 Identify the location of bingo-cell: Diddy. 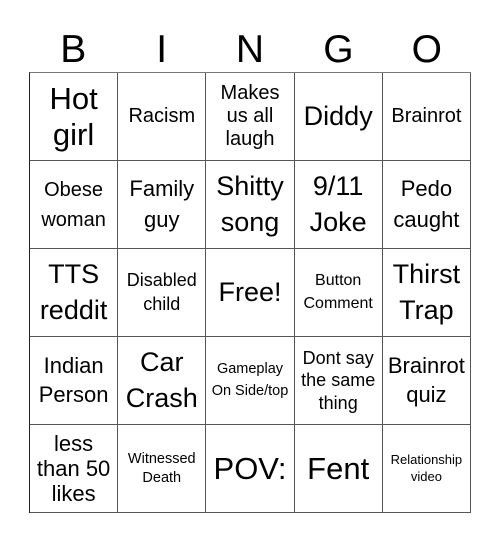
(338, 117).